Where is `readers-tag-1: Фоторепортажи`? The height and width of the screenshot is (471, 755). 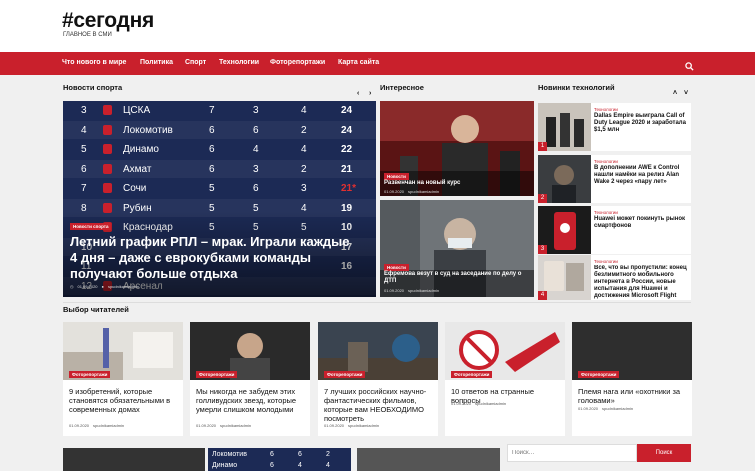
readers-tag-1: Фоторепортажи is located at coordinates (90, 374).